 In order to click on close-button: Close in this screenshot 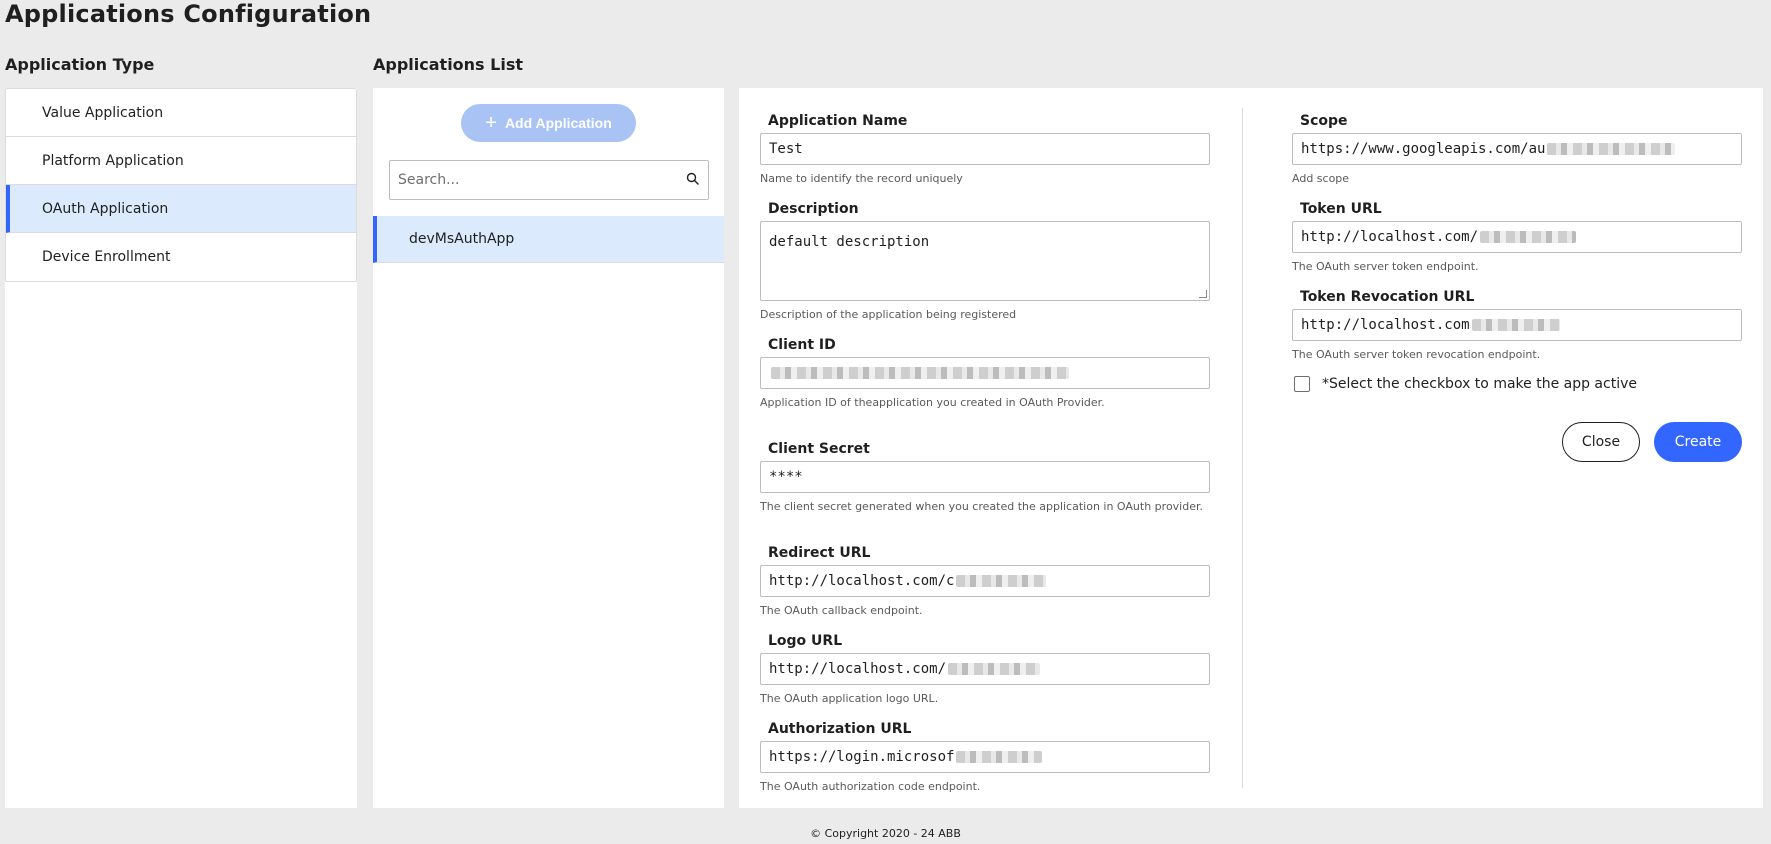, I will do `click(1601, 442)`.